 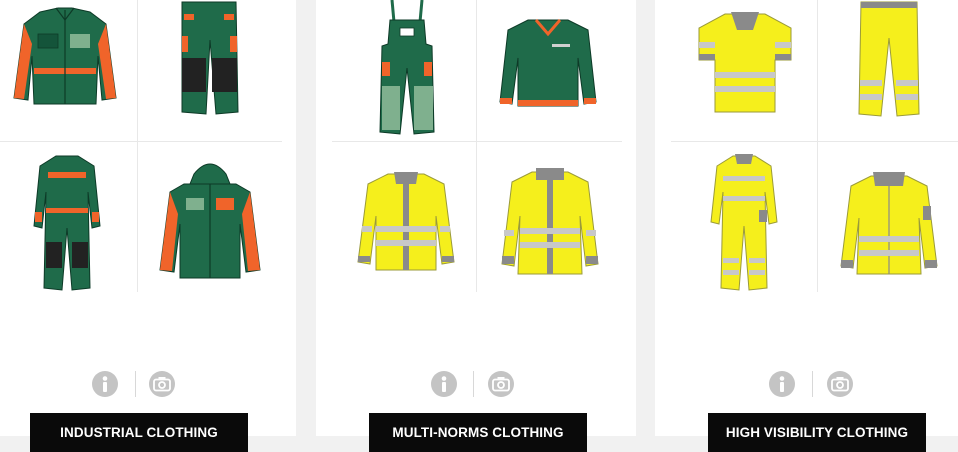 I want to click on product-image-hi-vis-trousers, so click(x=889, y=59).